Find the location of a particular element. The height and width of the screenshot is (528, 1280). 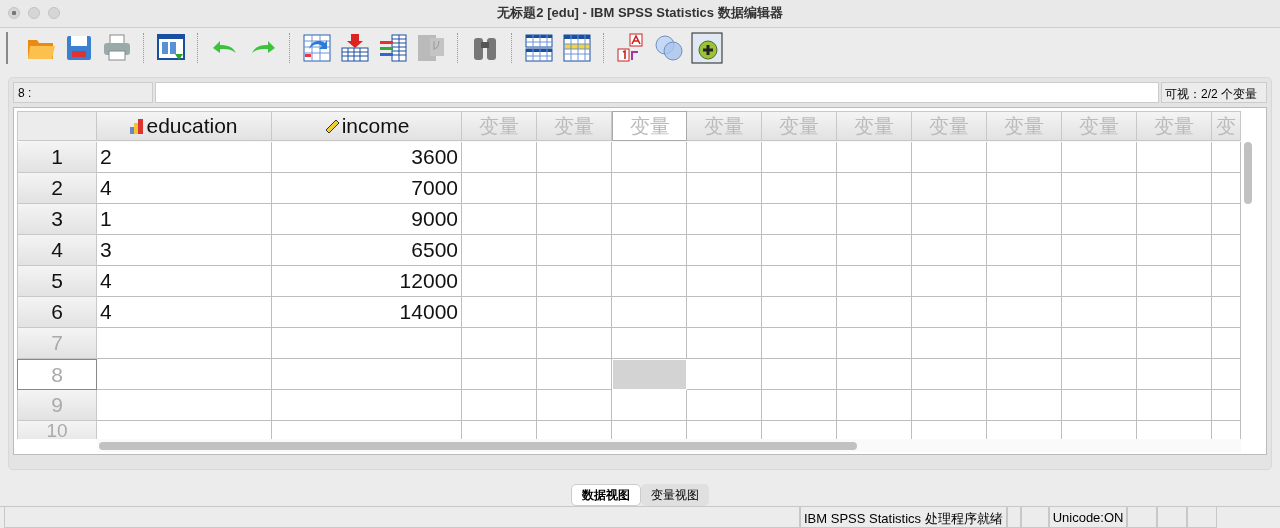

window-title: 无标题2 [edu] - IBM SPSS Statistics 数据编辑器 is located at coordinates (640, 13).